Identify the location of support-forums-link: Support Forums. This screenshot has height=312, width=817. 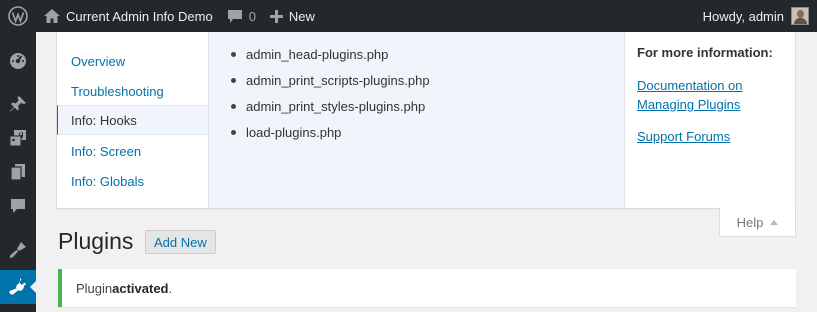
(710, 136).